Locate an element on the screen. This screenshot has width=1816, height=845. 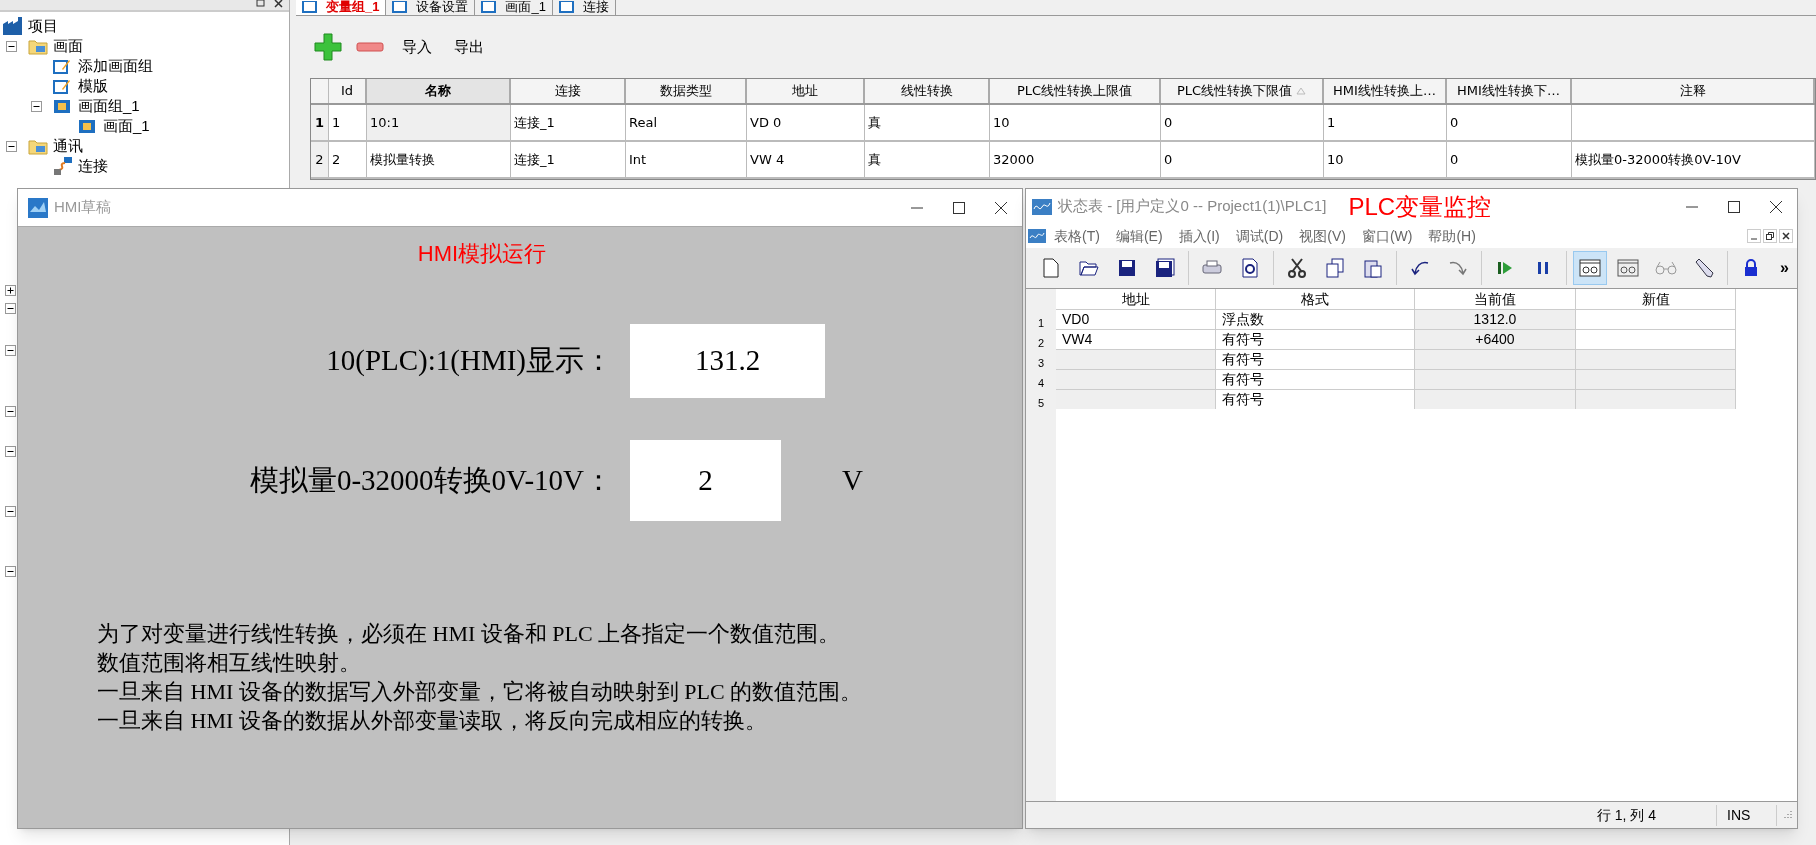
column-header: 名称 is located at coordinates (439, 91).